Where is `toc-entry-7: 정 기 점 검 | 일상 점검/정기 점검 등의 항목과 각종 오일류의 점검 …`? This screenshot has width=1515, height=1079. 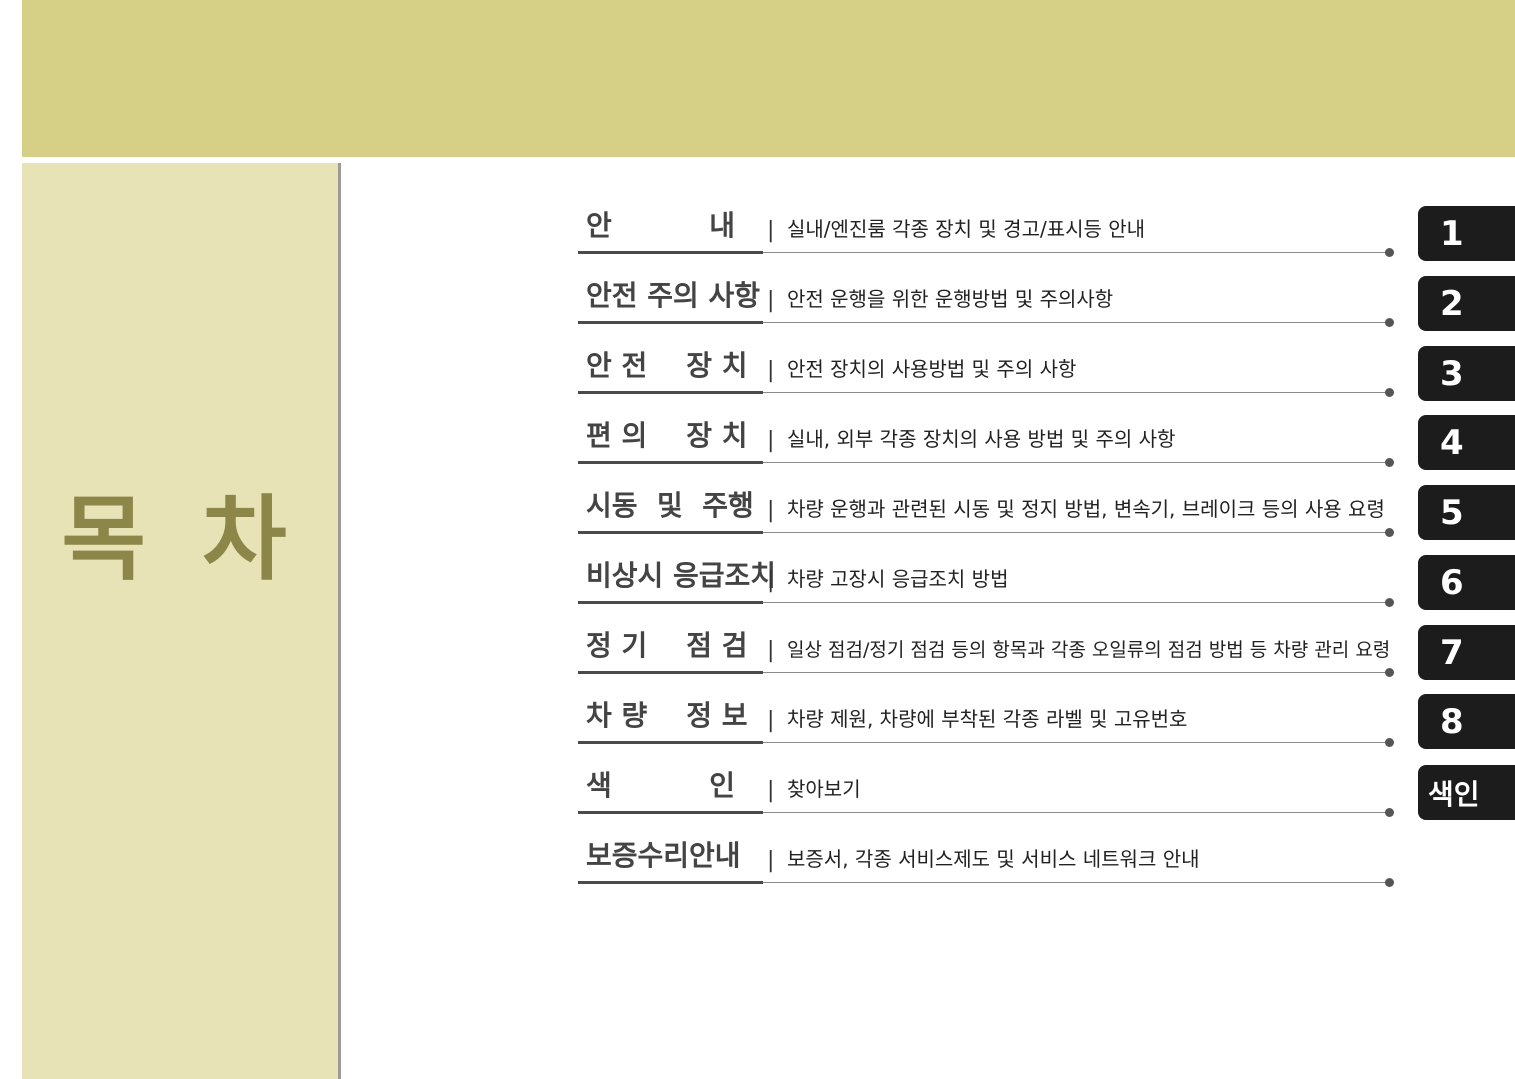 toc-entry-7: 정 기 점 검 | 일상 점검/정기 점검 등의 항목과 각종 오일류의 점검 … is located at coordinates (988, 644).